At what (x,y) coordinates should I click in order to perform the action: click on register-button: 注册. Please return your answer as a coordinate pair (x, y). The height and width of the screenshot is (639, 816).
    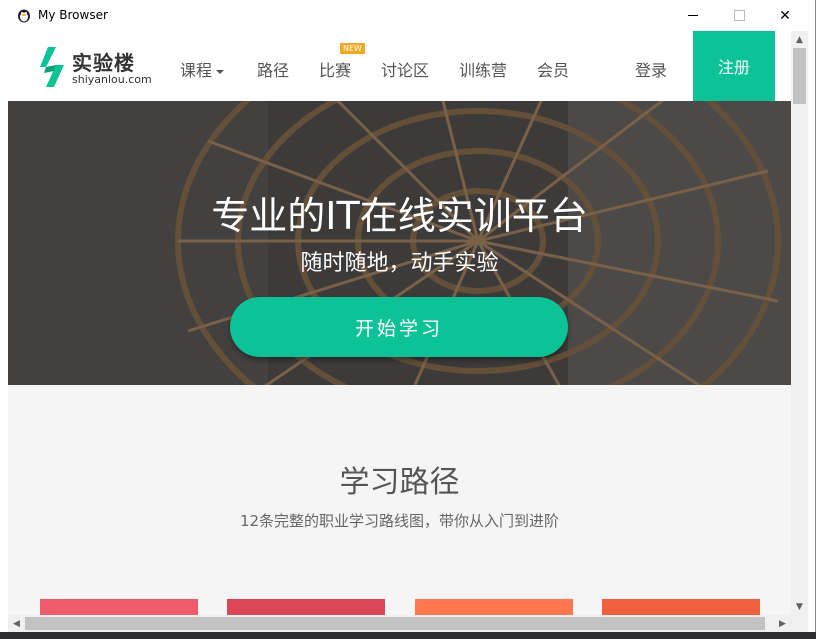
    Looking at the image, I should click on (734, 66).